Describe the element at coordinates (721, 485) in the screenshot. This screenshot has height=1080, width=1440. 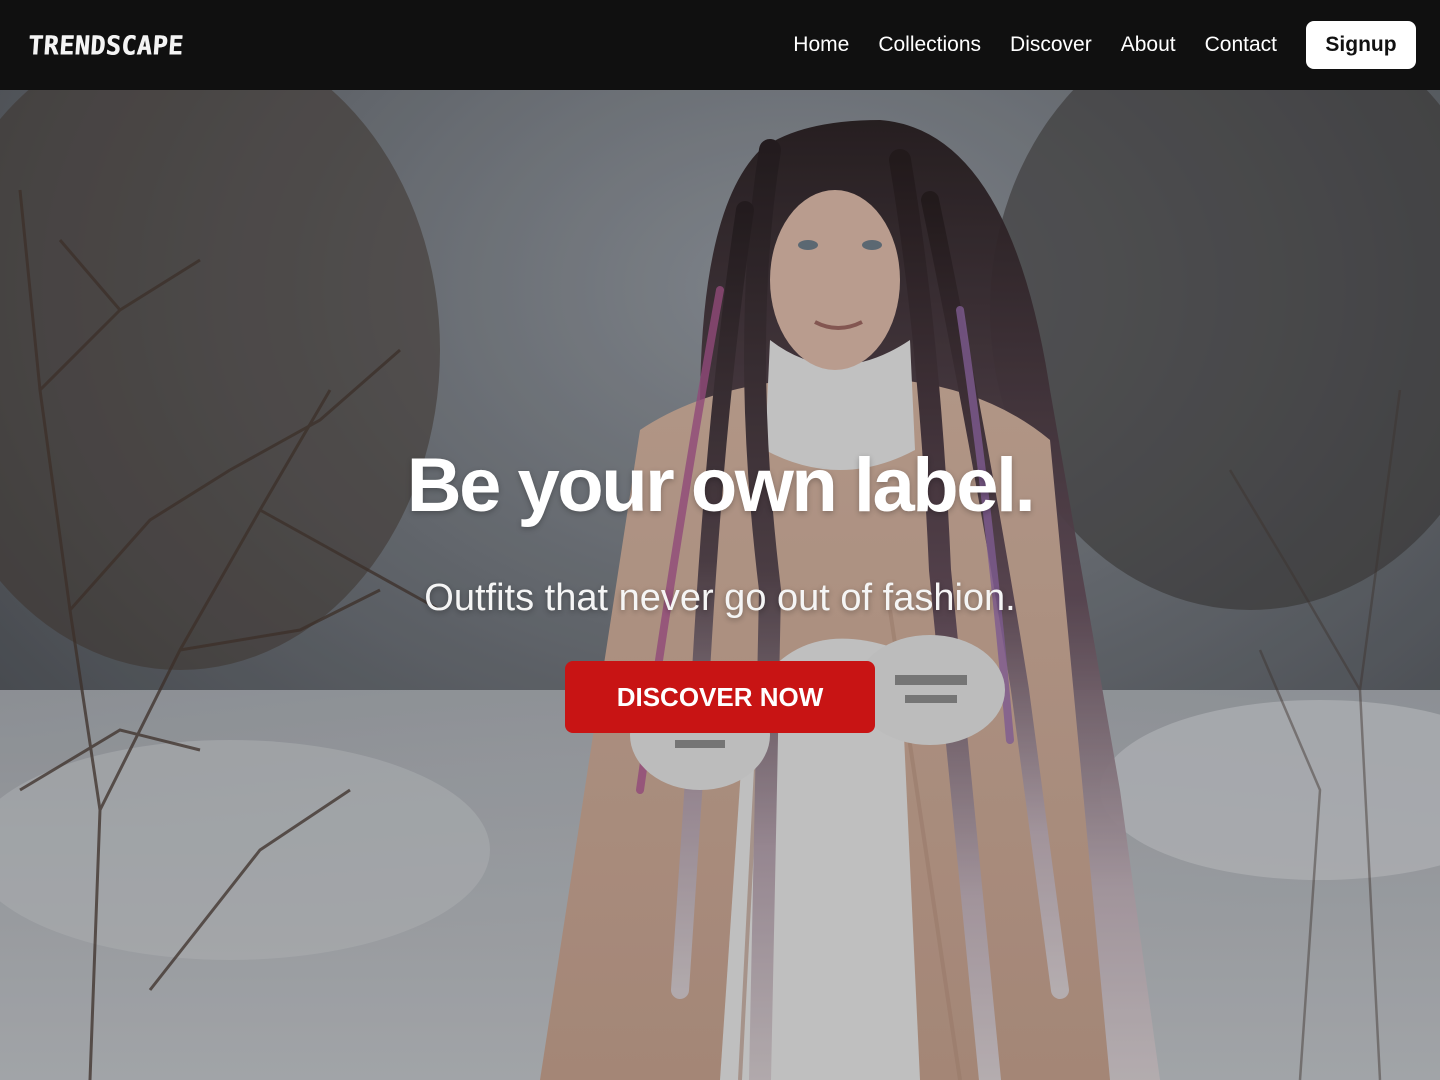
I see `hero-title: Be your own label.` at that location.